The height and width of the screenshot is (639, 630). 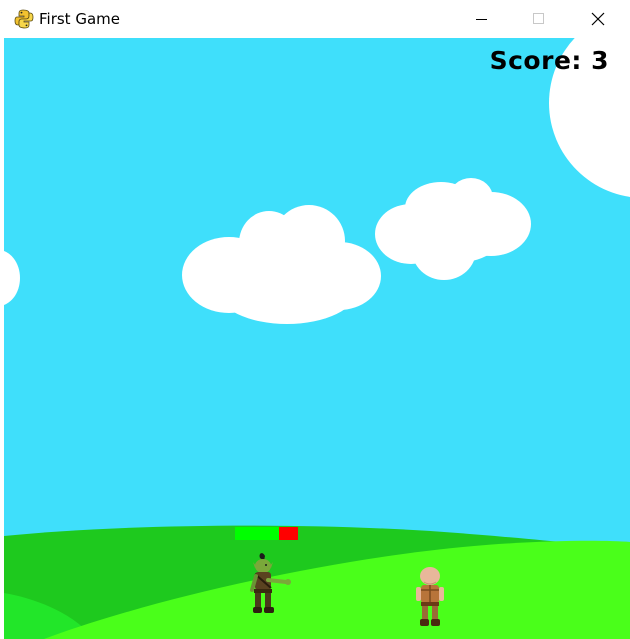 I want to click on close-icon, so click(x=598, y=19).